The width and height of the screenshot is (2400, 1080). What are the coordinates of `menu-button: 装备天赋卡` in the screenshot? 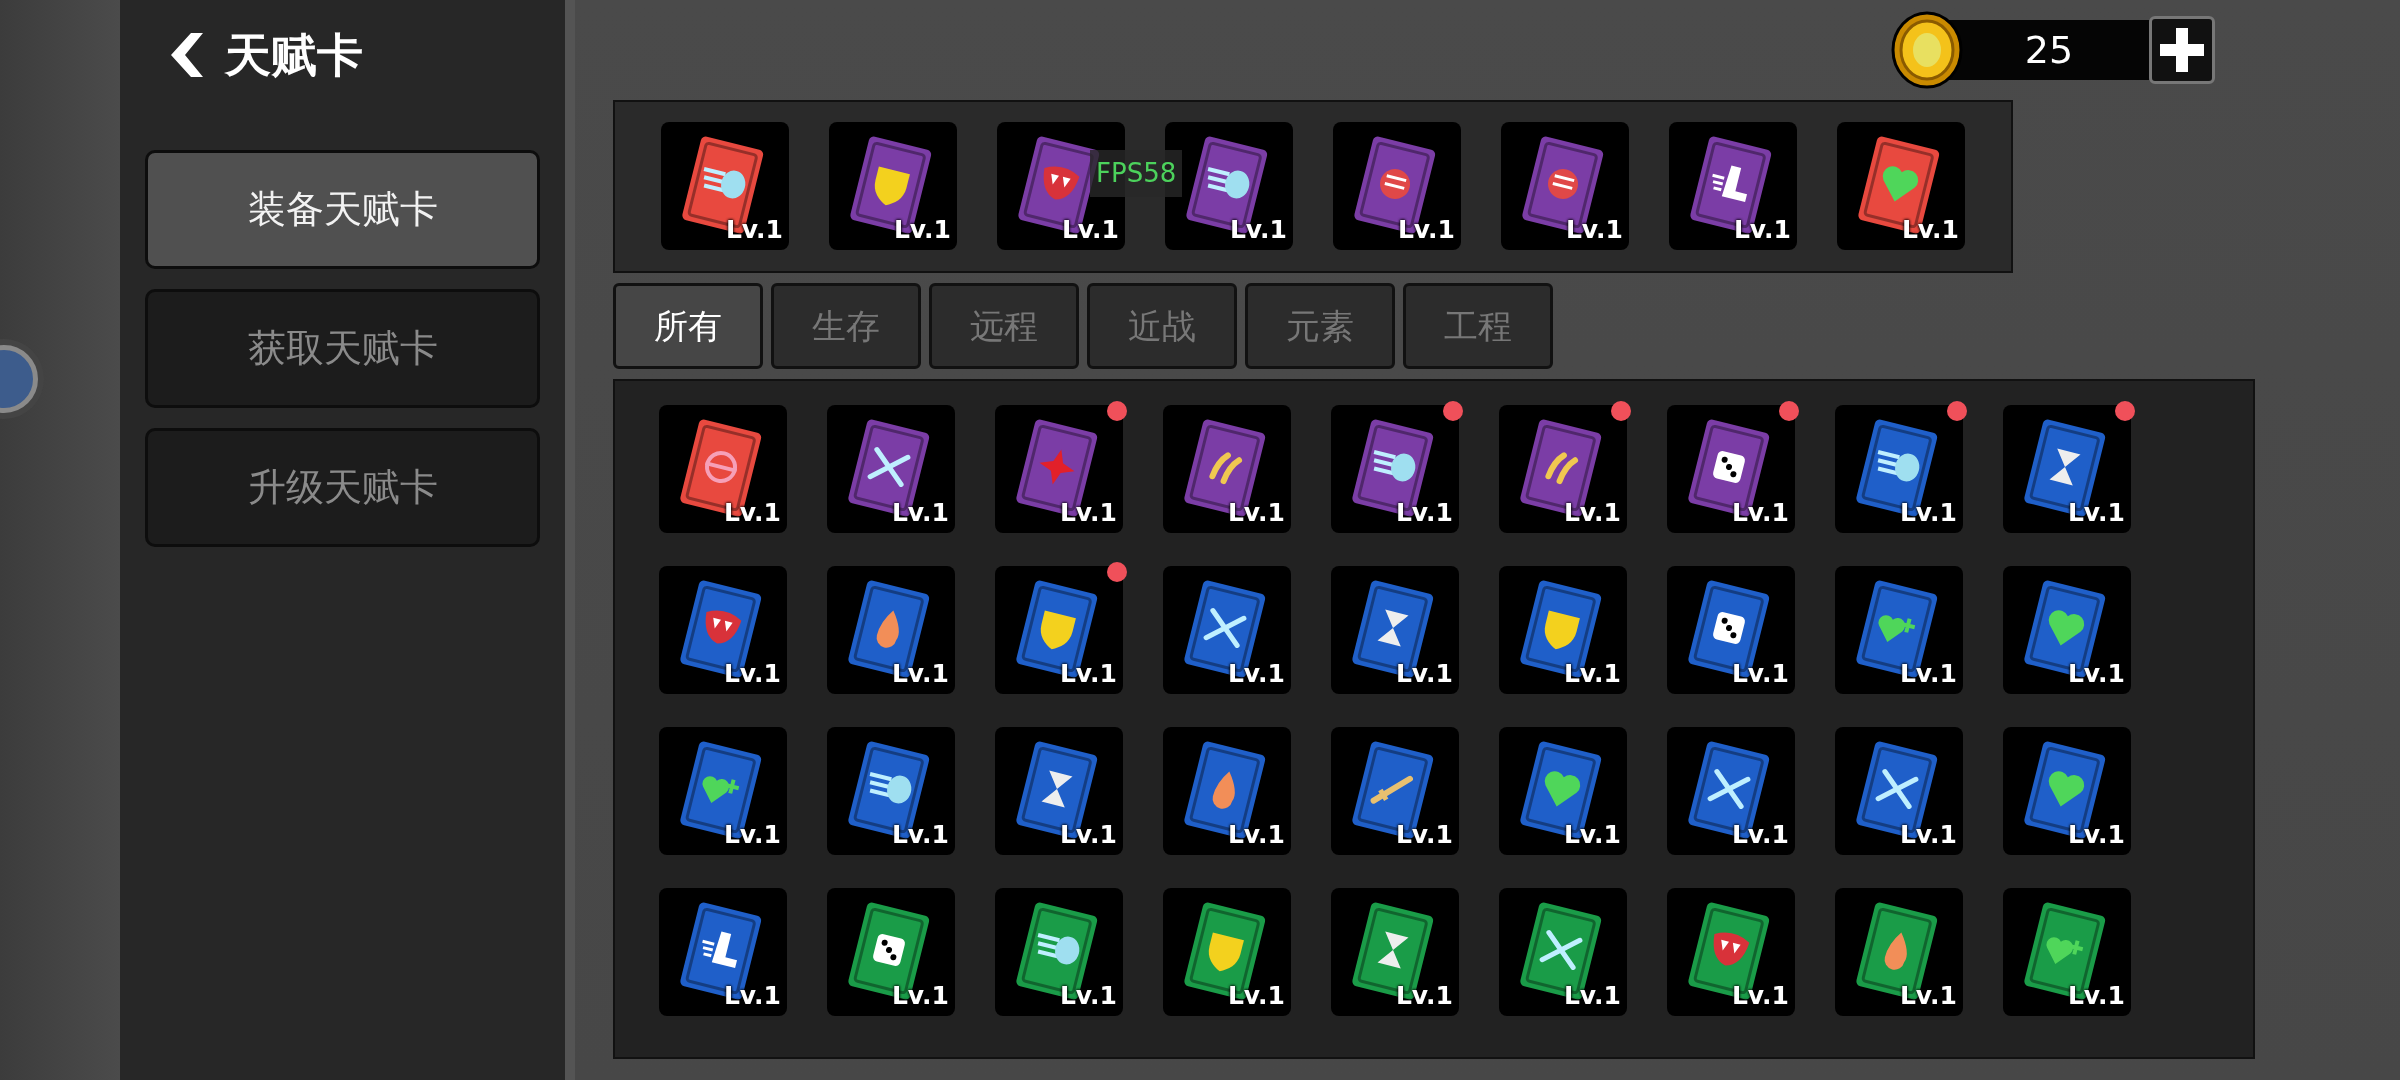 It's located at (342, 209).